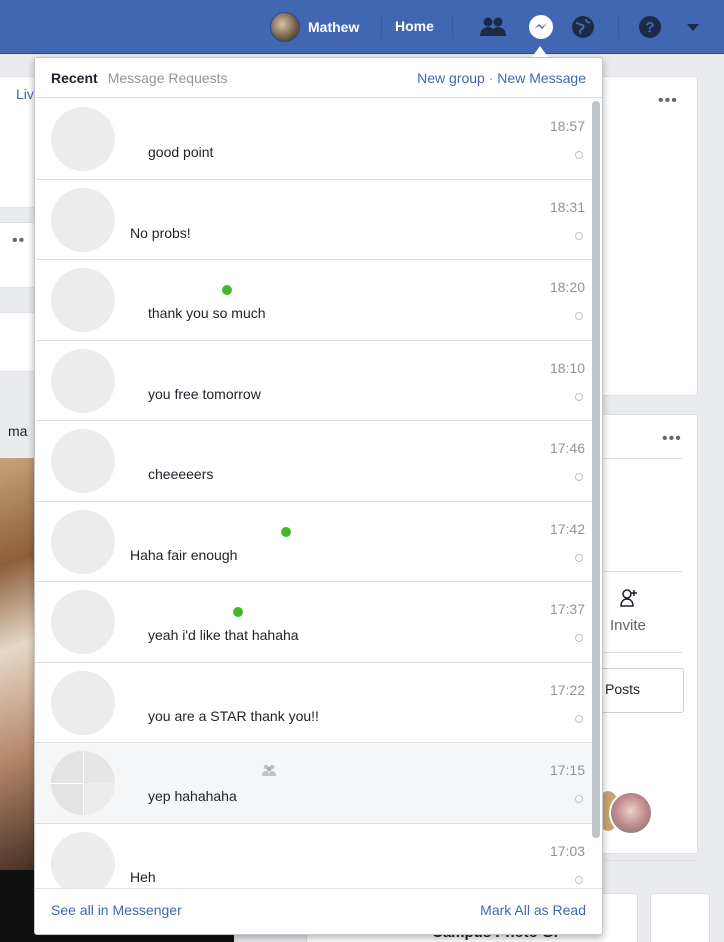 This screenshot has height=942, width=724. I want to click on more-options-icon: ••, so click(18, 241).